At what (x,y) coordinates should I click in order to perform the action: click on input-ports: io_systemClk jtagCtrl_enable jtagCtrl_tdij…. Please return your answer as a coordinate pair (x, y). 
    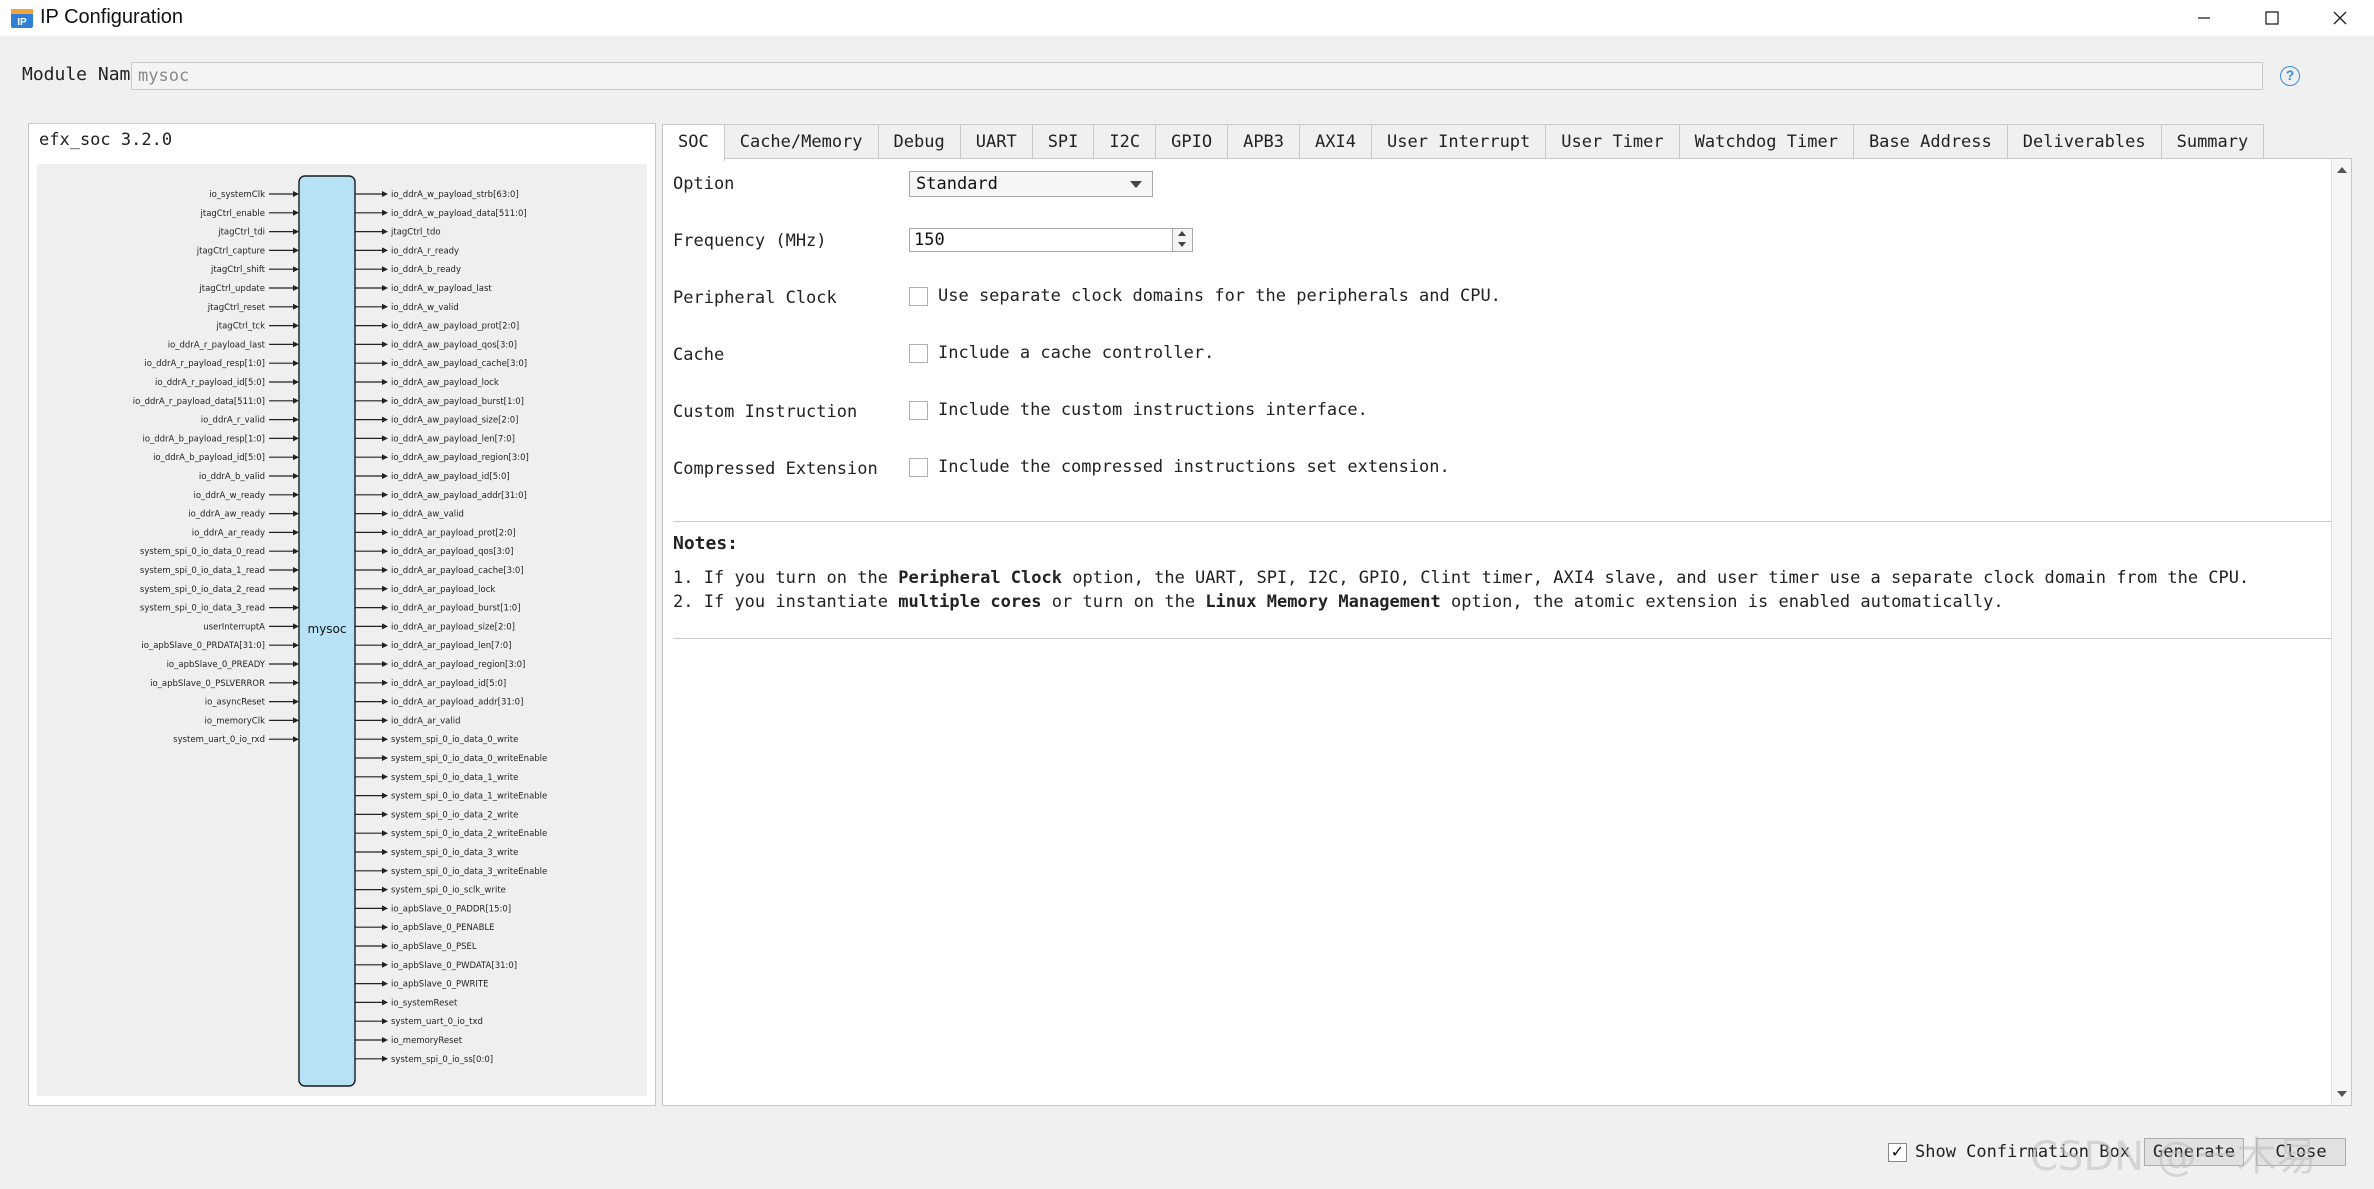
    Looking at the image, I should click on (216, 467).